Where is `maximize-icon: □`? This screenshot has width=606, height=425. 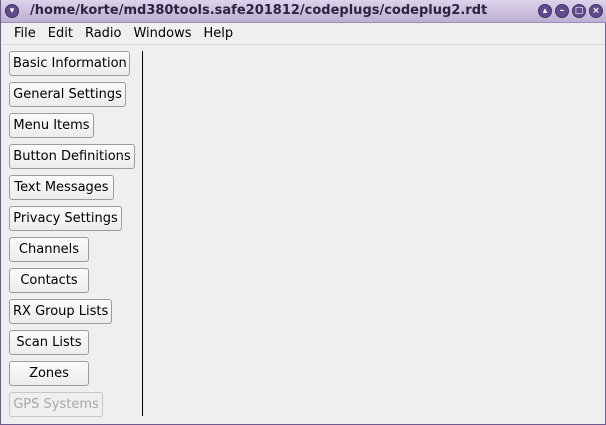 maximize-icon: □ is located at coordinates (579, 11).